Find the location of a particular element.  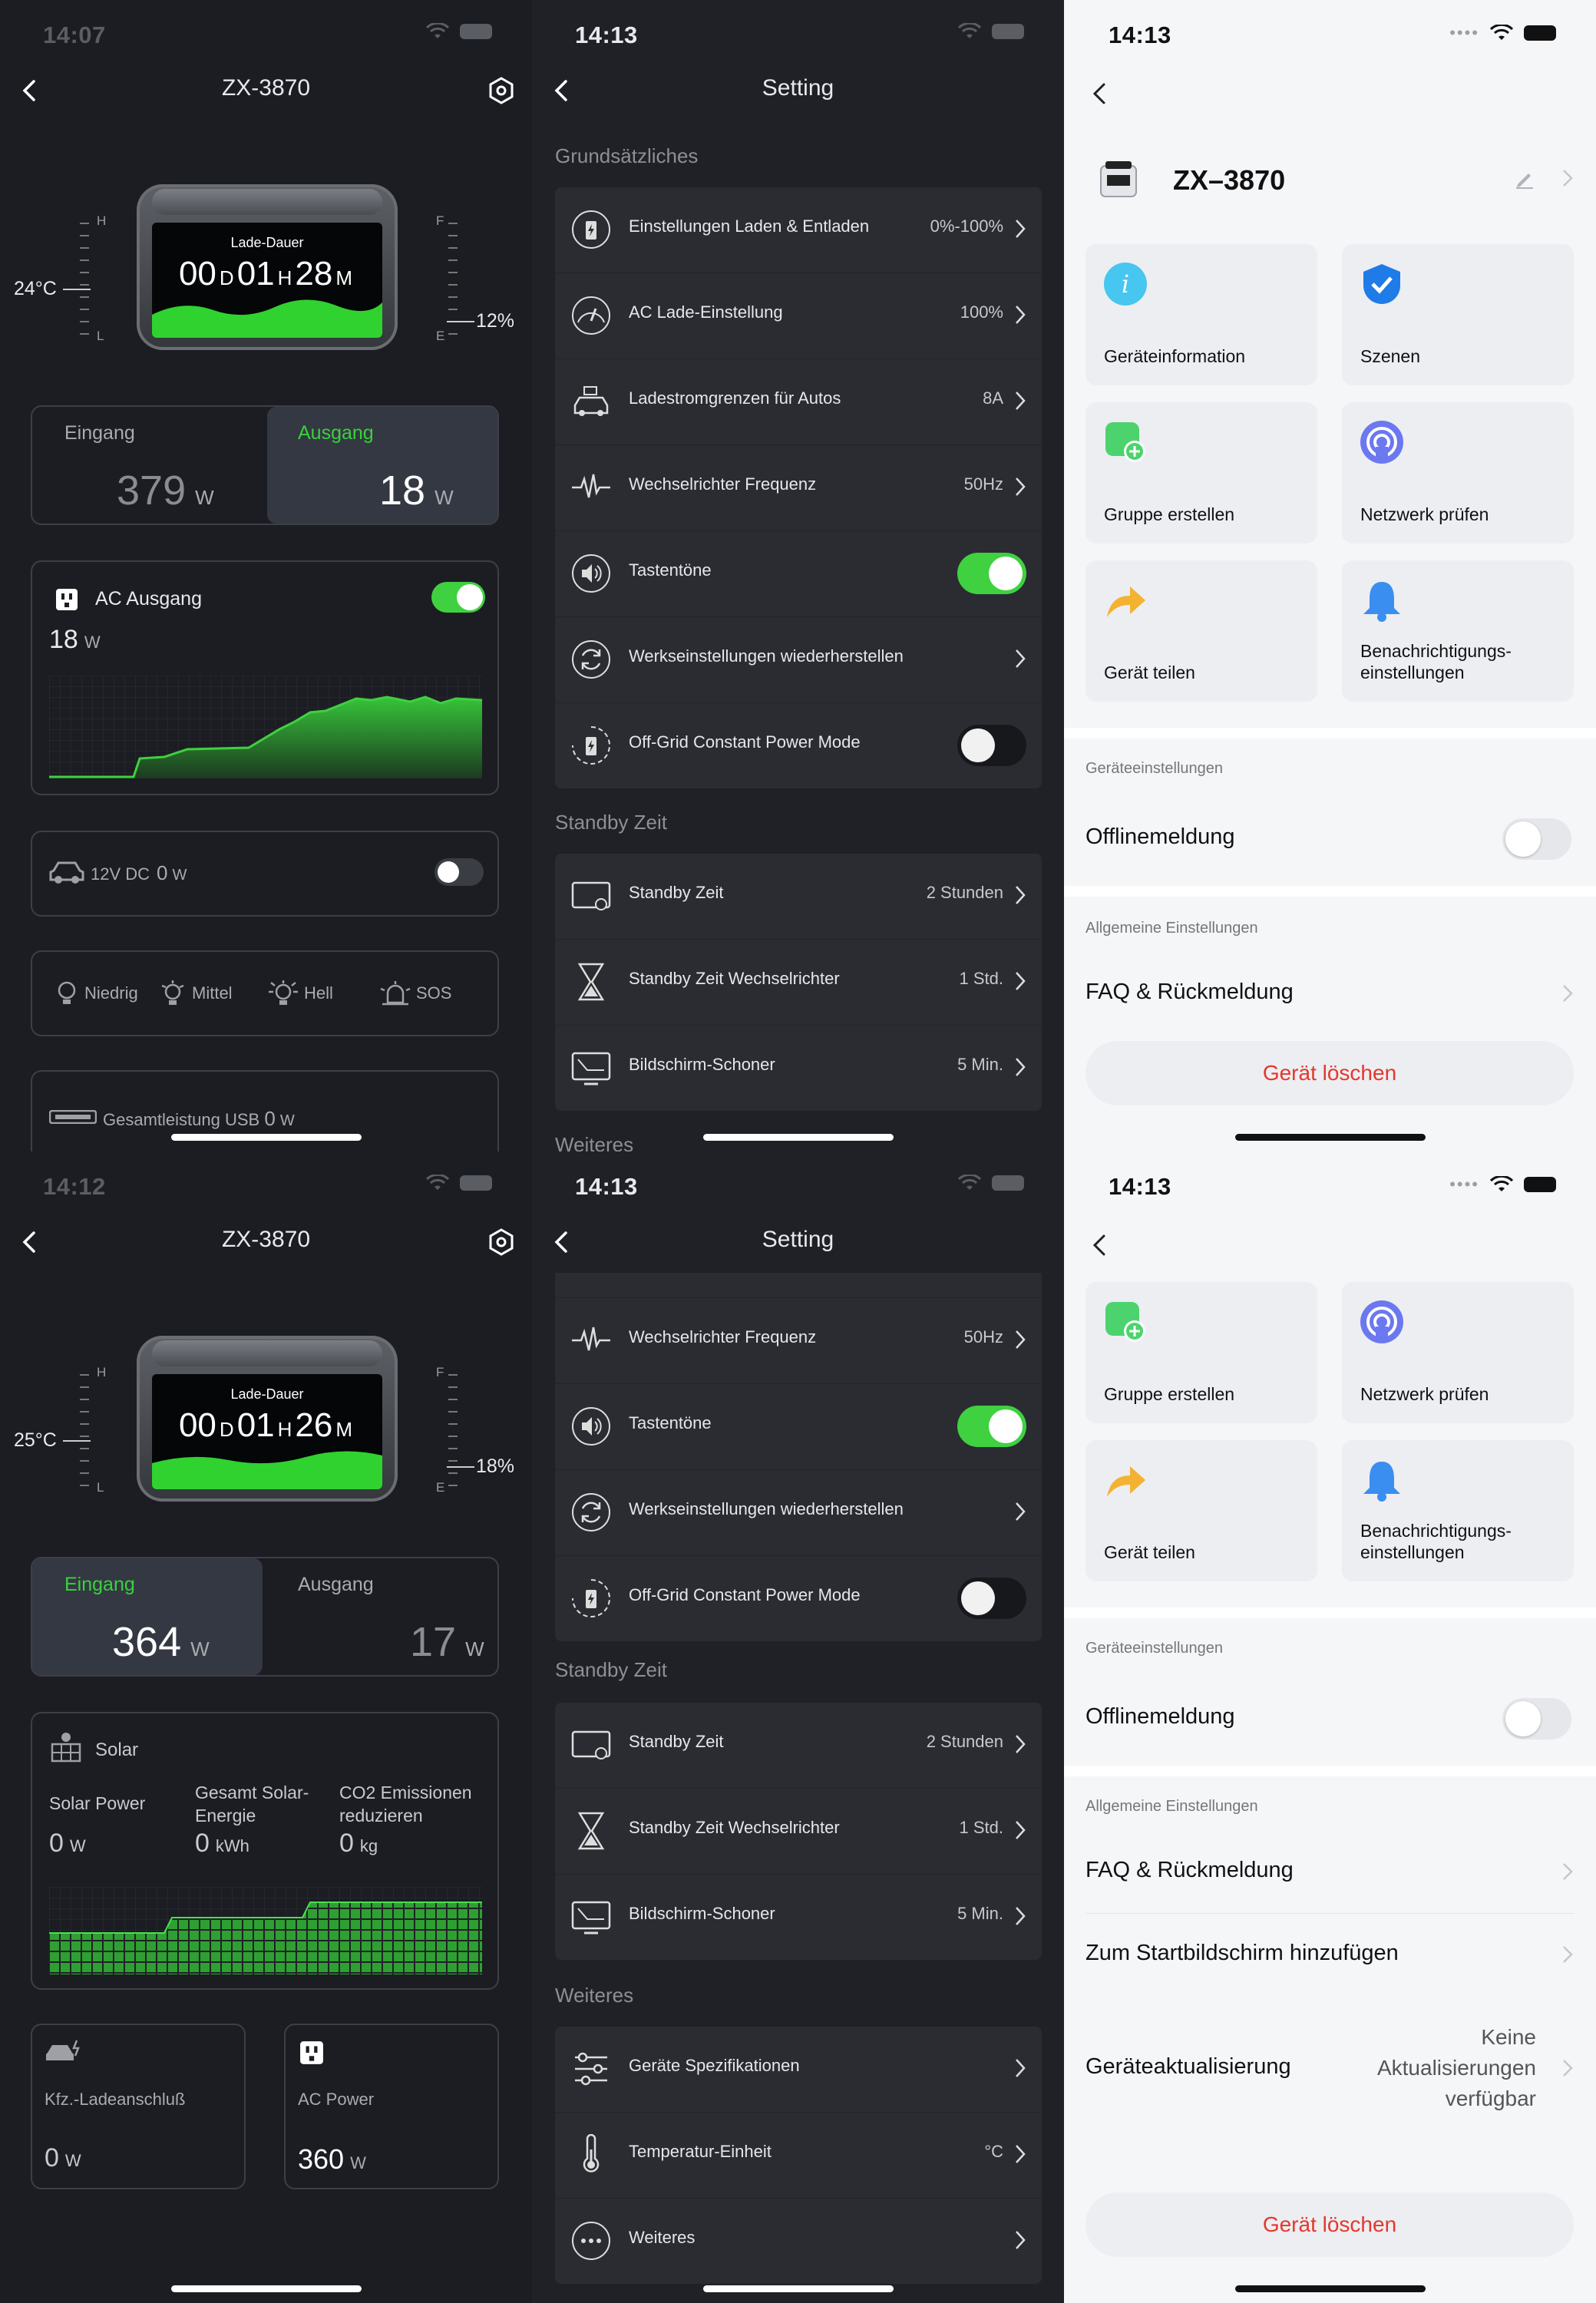

wifi-icon is located at coordinates (969, 1183).